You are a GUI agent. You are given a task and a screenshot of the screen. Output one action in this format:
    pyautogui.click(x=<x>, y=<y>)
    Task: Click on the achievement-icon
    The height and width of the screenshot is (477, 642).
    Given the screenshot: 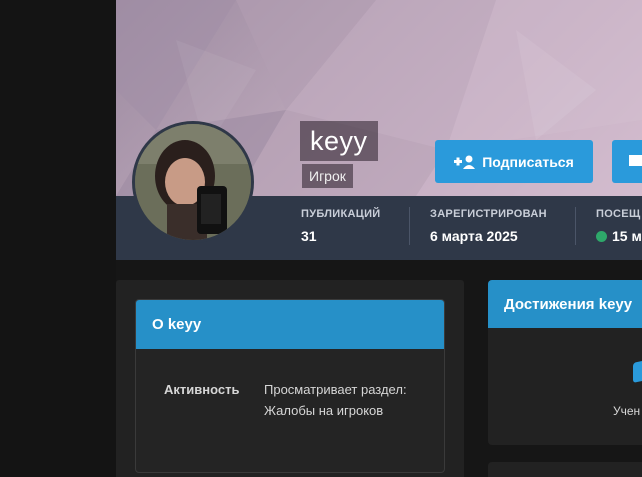 What is the action you would take?
    pyautogui.click(x=637, y=371)
    